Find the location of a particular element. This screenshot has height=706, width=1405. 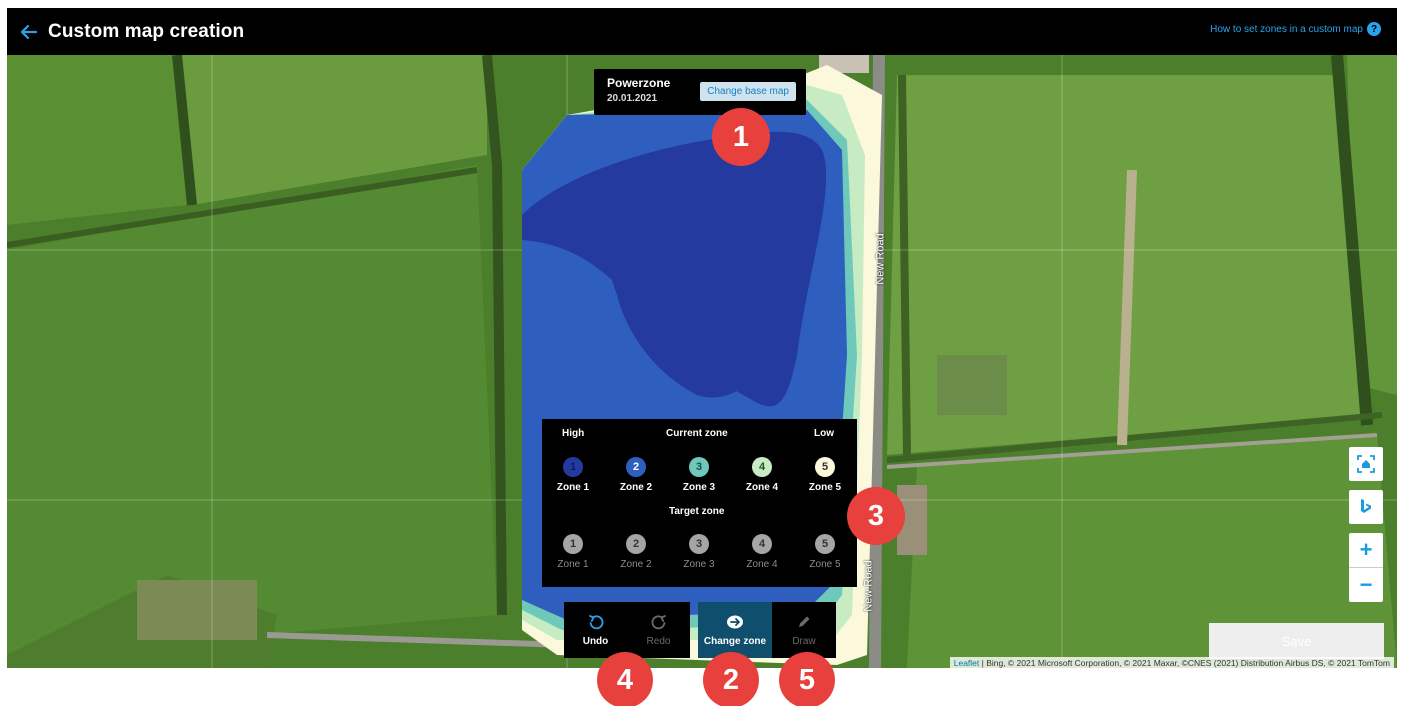

locate-home-button is located at coordinates (1366, 464).